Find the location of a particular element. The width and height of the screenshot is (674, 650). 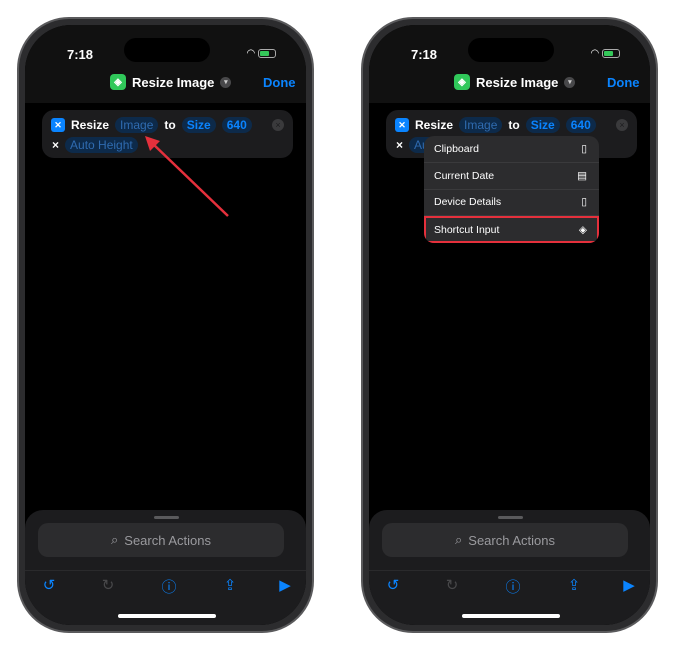

sheet-grabber is located at coordinates (510, 517).